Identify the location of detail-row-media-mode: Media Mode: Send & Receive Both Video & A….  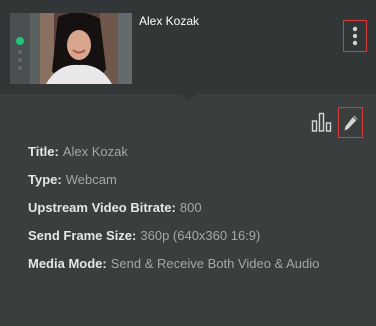
(173, 270).